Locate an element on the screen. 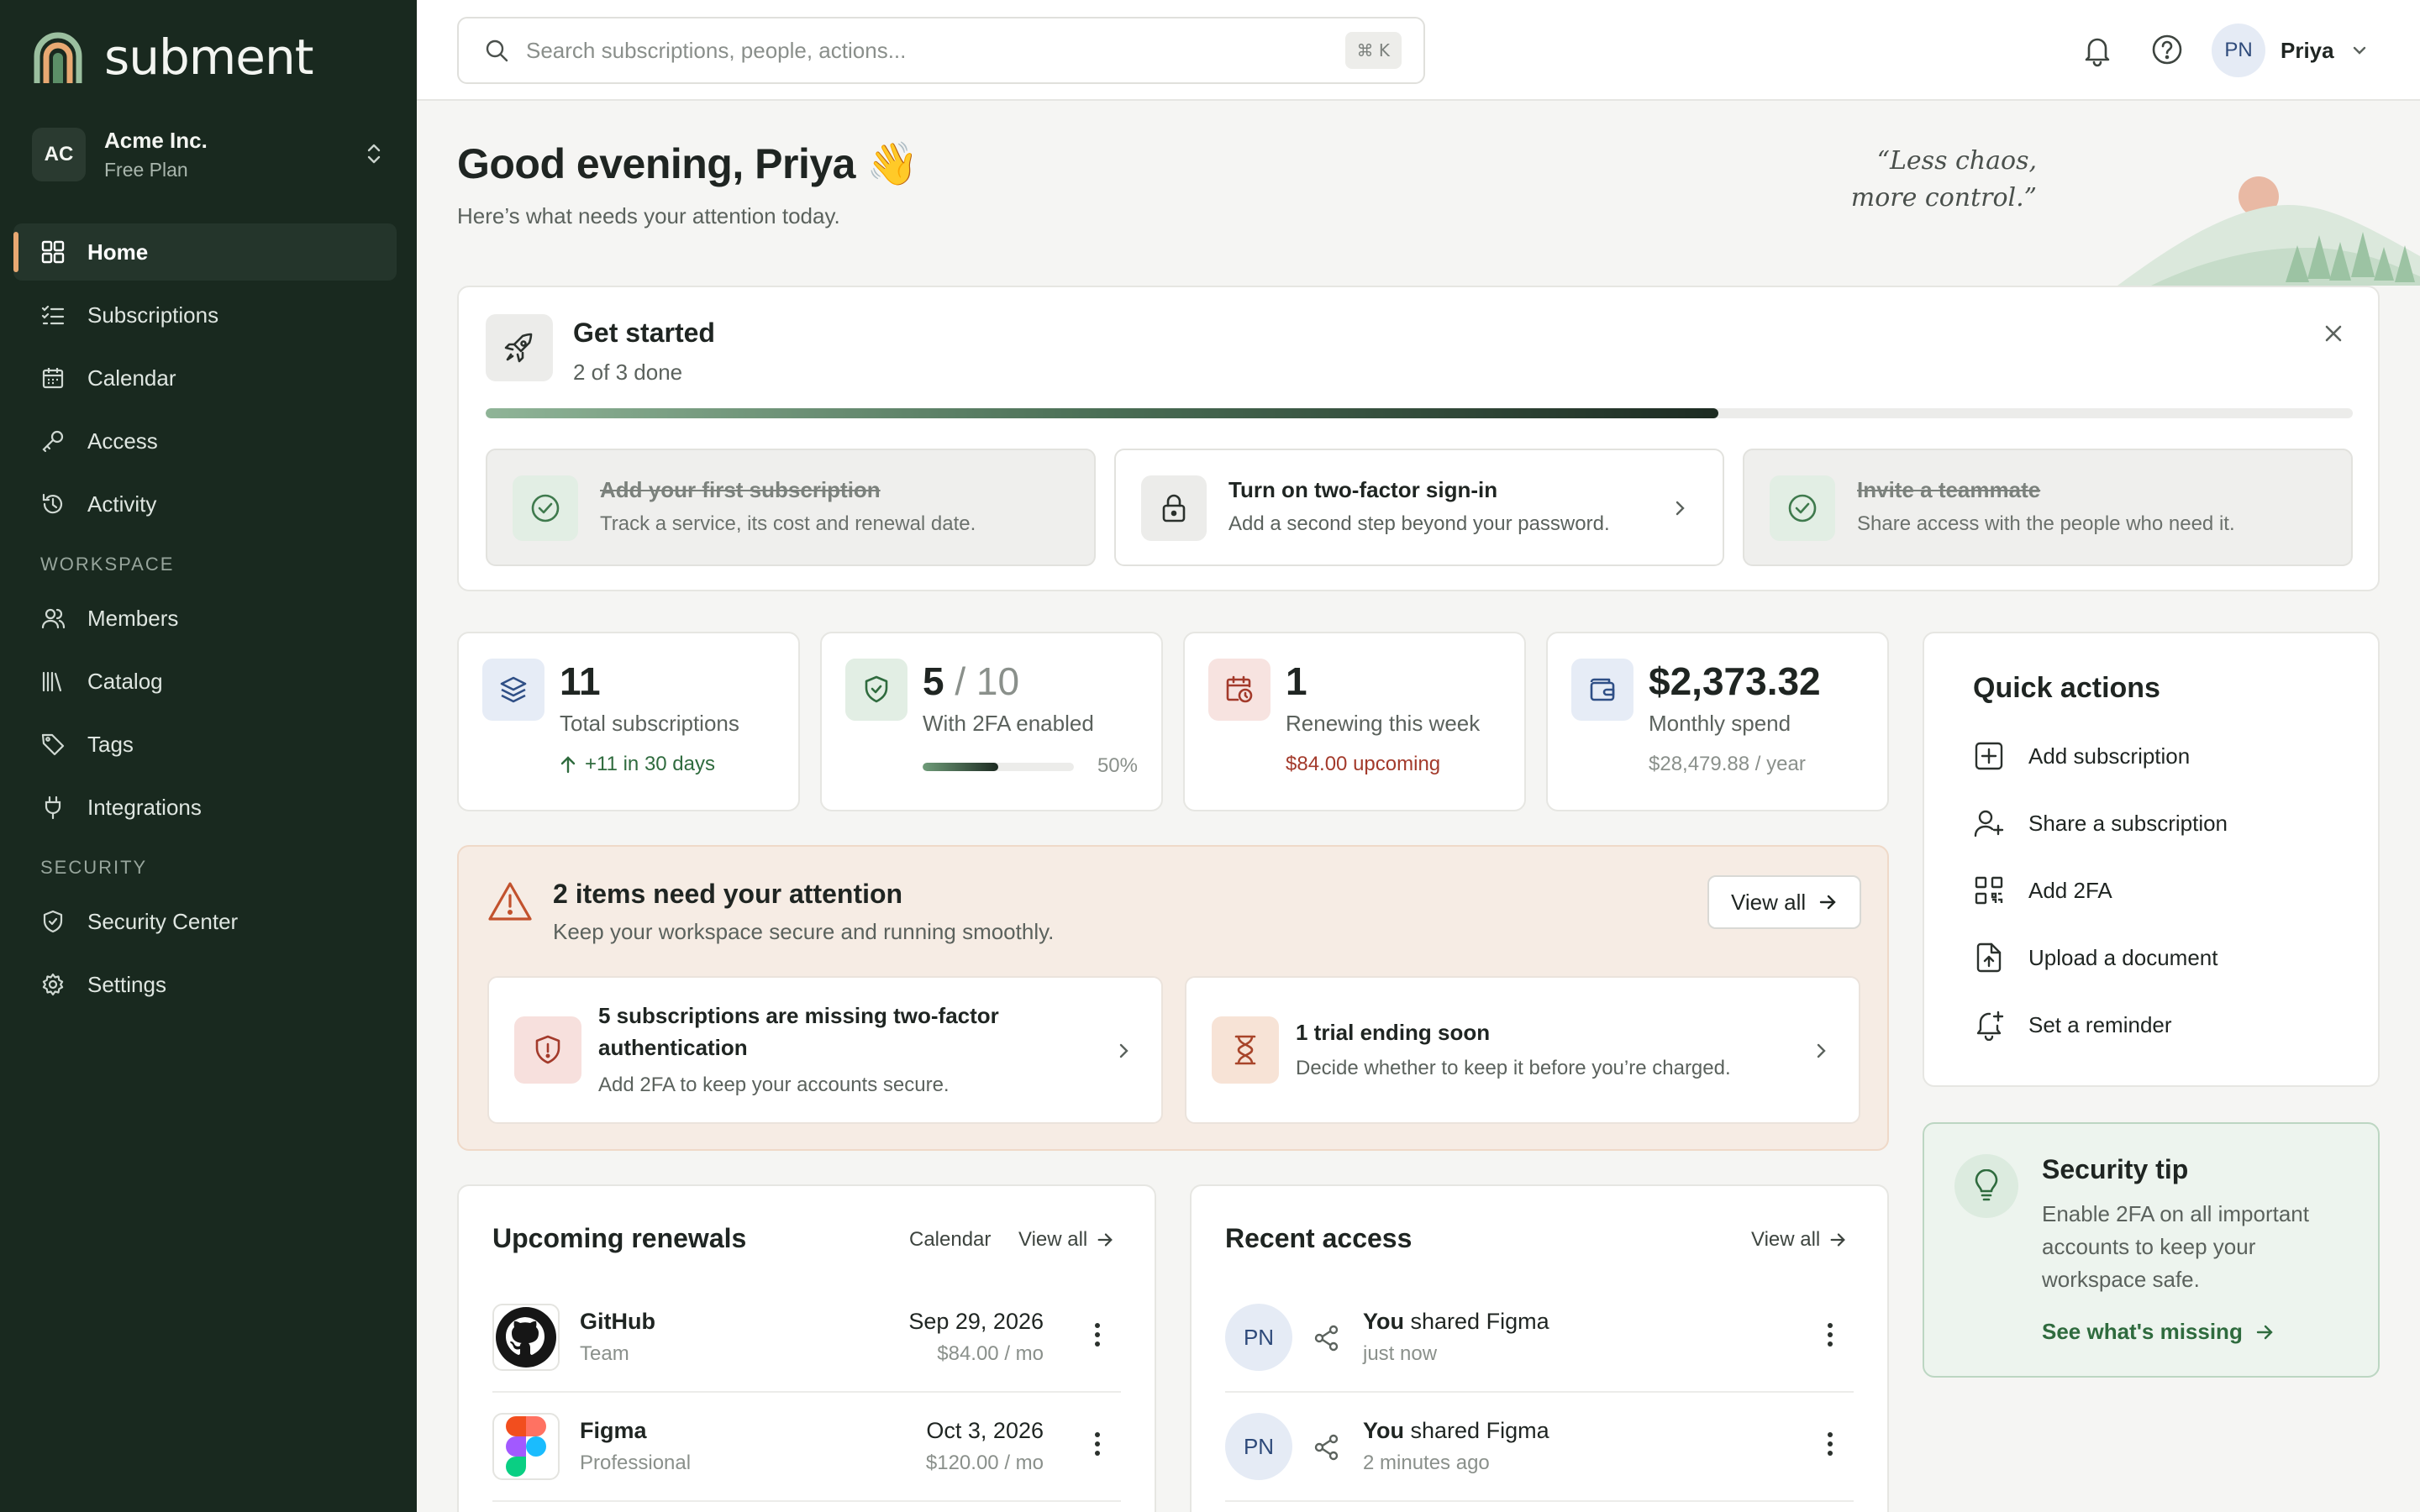 The height and width of the screenshot is (1512, 2420). sidebar-item-catalog: Catalog is located at coordinates (205, 681).